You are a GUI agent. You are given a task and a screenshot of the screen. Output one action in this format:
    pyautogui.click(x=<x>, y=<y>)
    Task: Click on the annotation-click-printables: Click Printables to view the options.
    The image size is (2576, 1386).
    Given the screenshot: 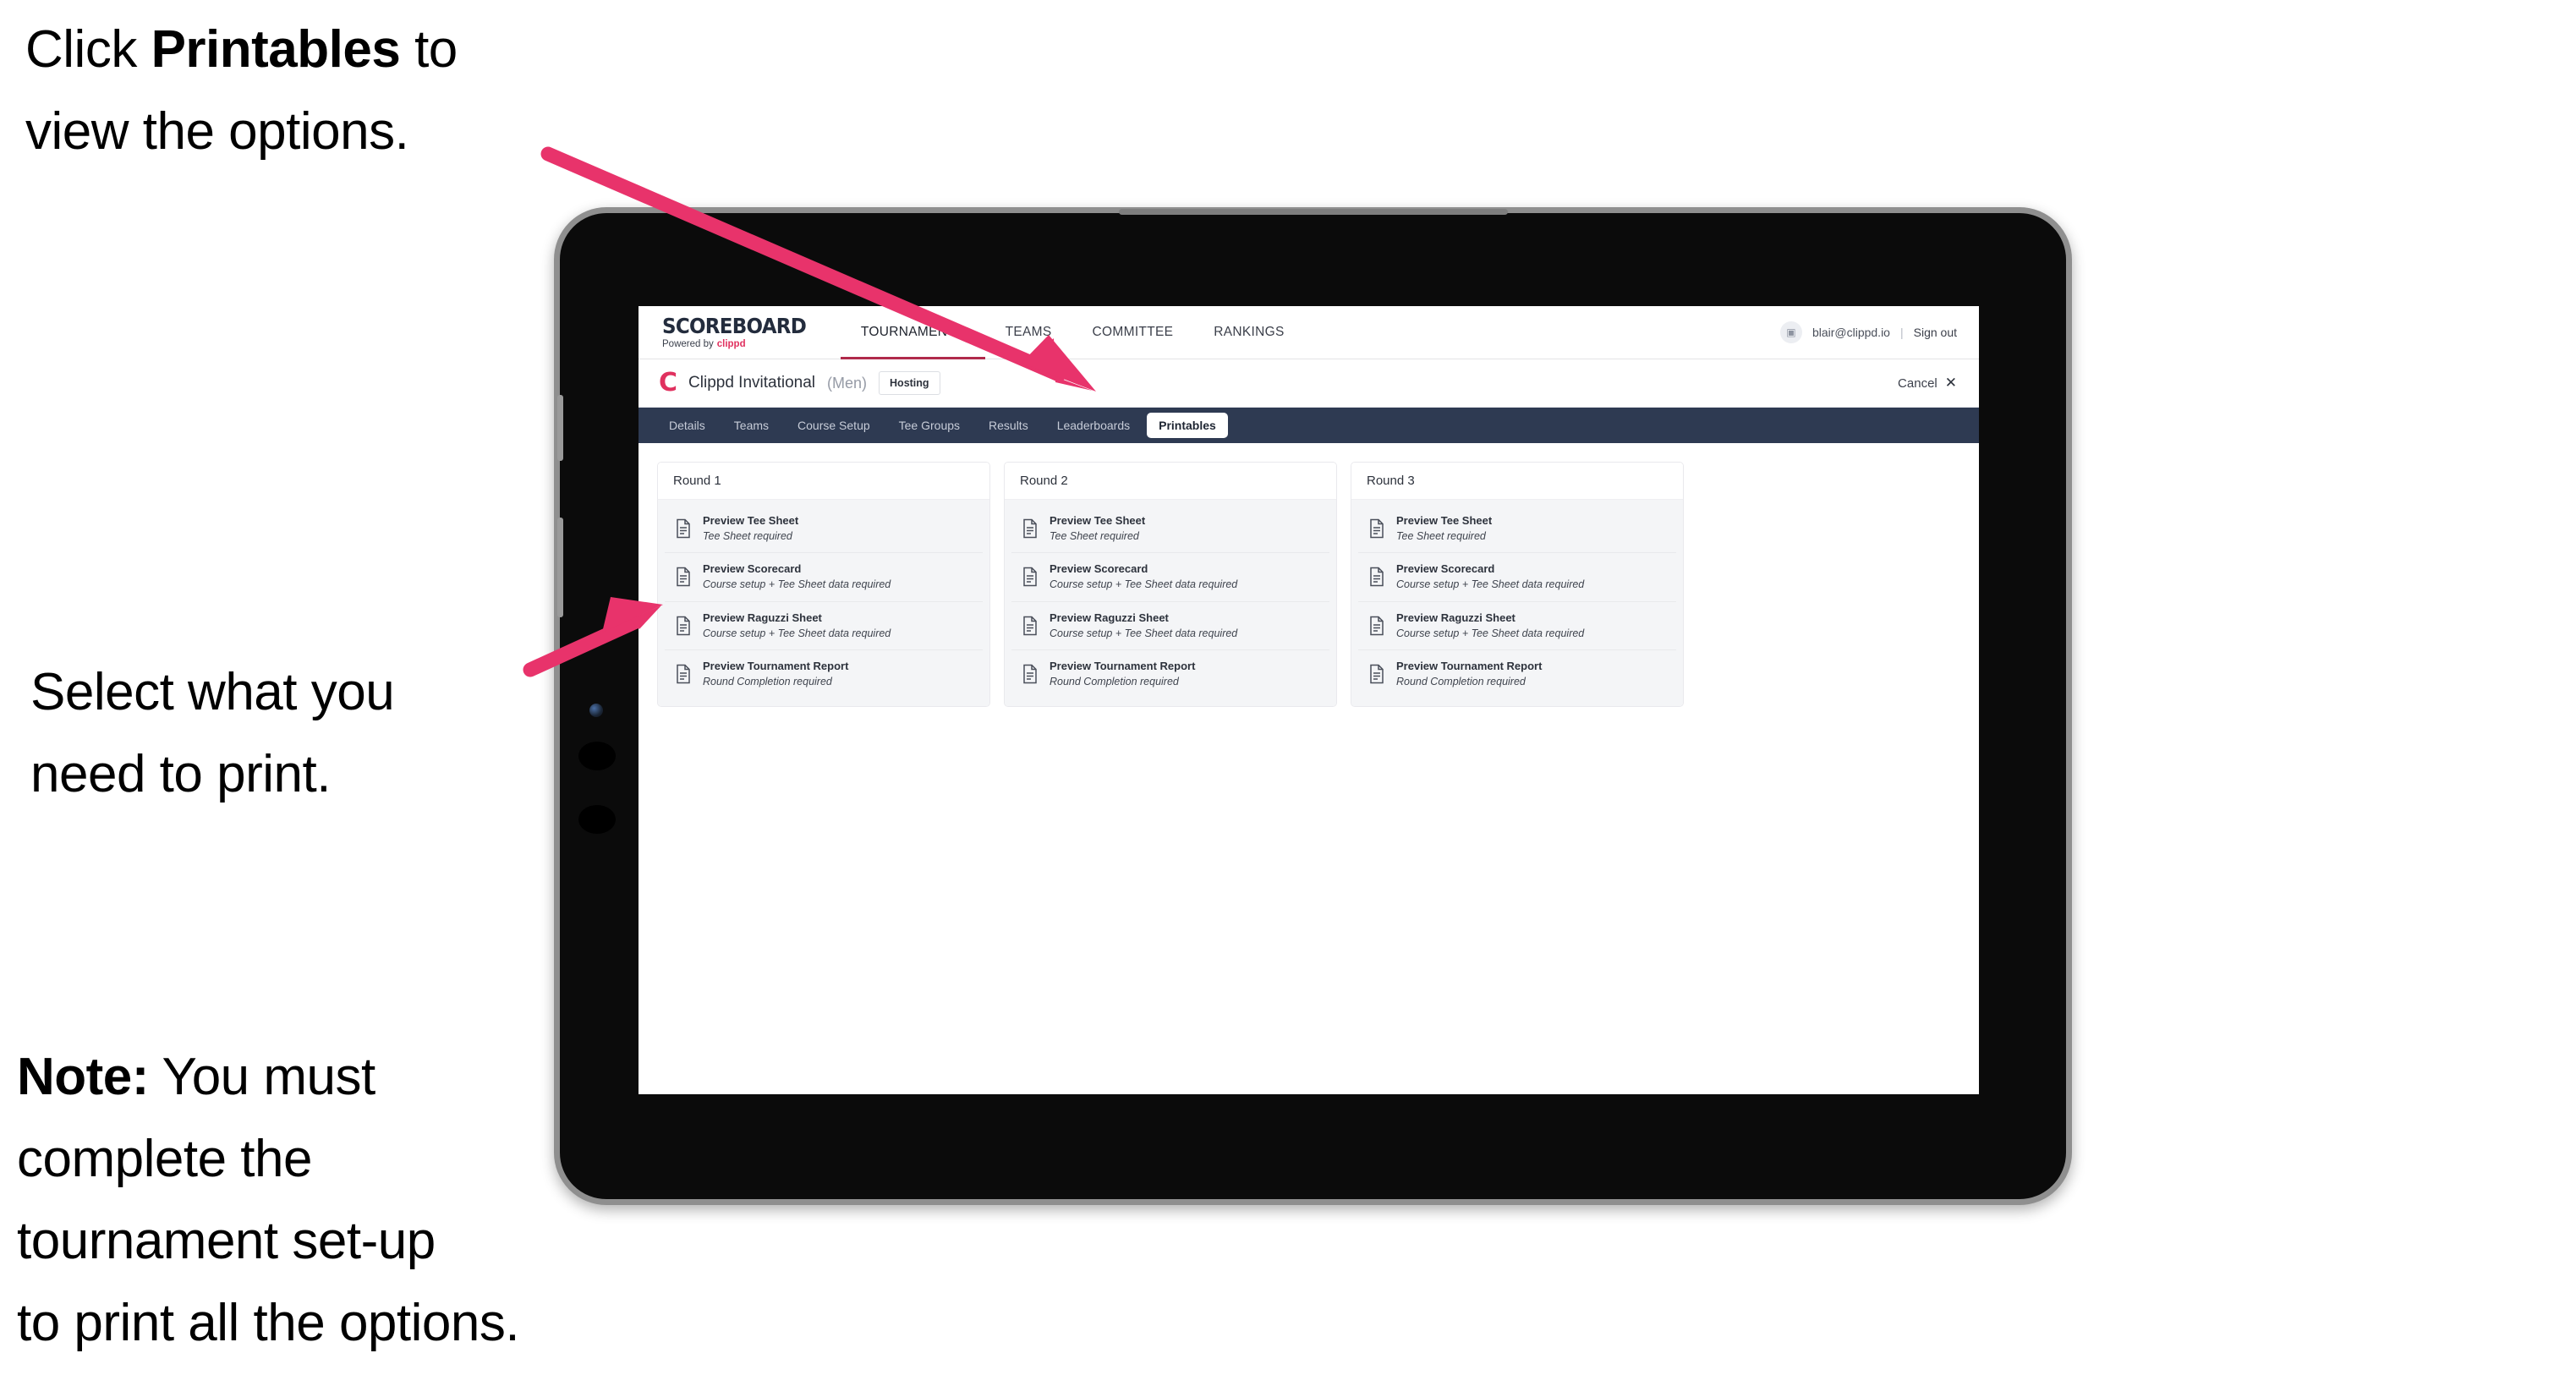 What is the action you would take?
    pyautogui.click(x=321, y=90)
    